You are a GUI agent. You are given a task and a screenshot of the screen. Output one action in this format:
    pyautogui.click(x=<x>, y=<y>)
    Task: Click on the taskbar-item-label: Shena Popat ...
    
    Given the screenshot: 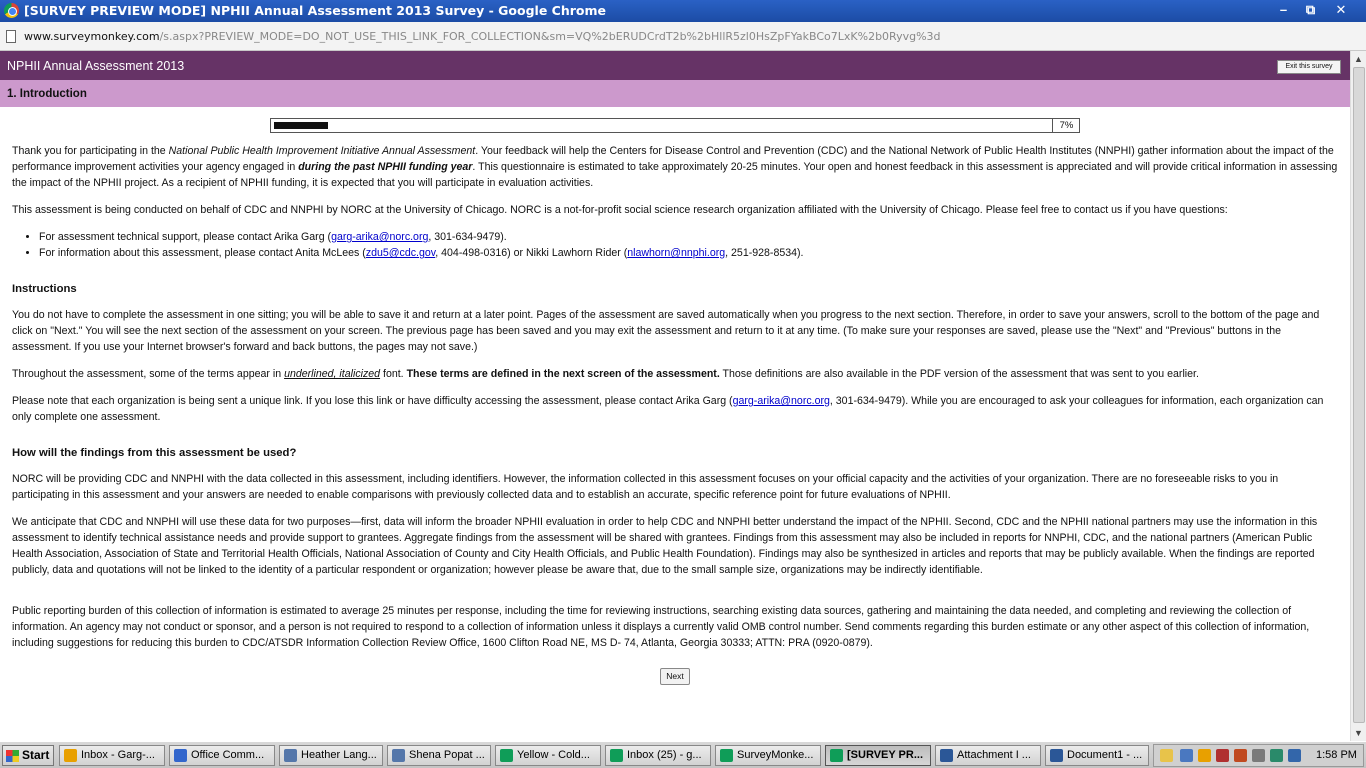 What is the action you would take?
    pyautogui.click(x=447, y=755)
    